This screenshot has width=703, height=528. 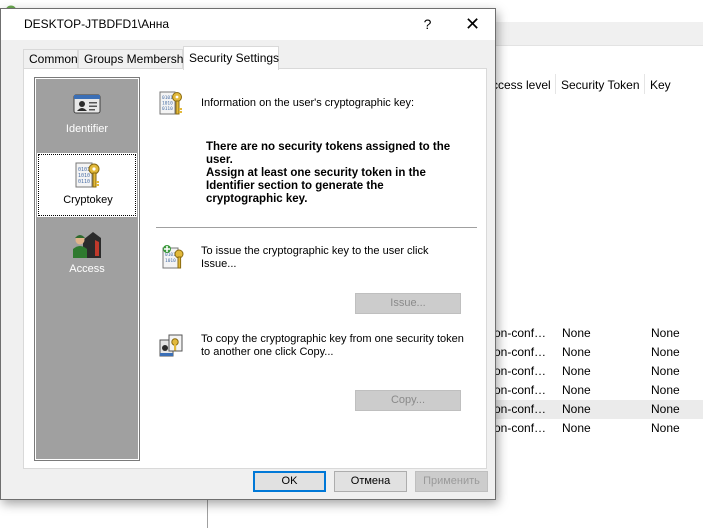 What do you see at coordinates (88, 200) in the screenshot?
I see `sidebar-label-cryptokey: Cryptokey` at bounding box center [88, 200].